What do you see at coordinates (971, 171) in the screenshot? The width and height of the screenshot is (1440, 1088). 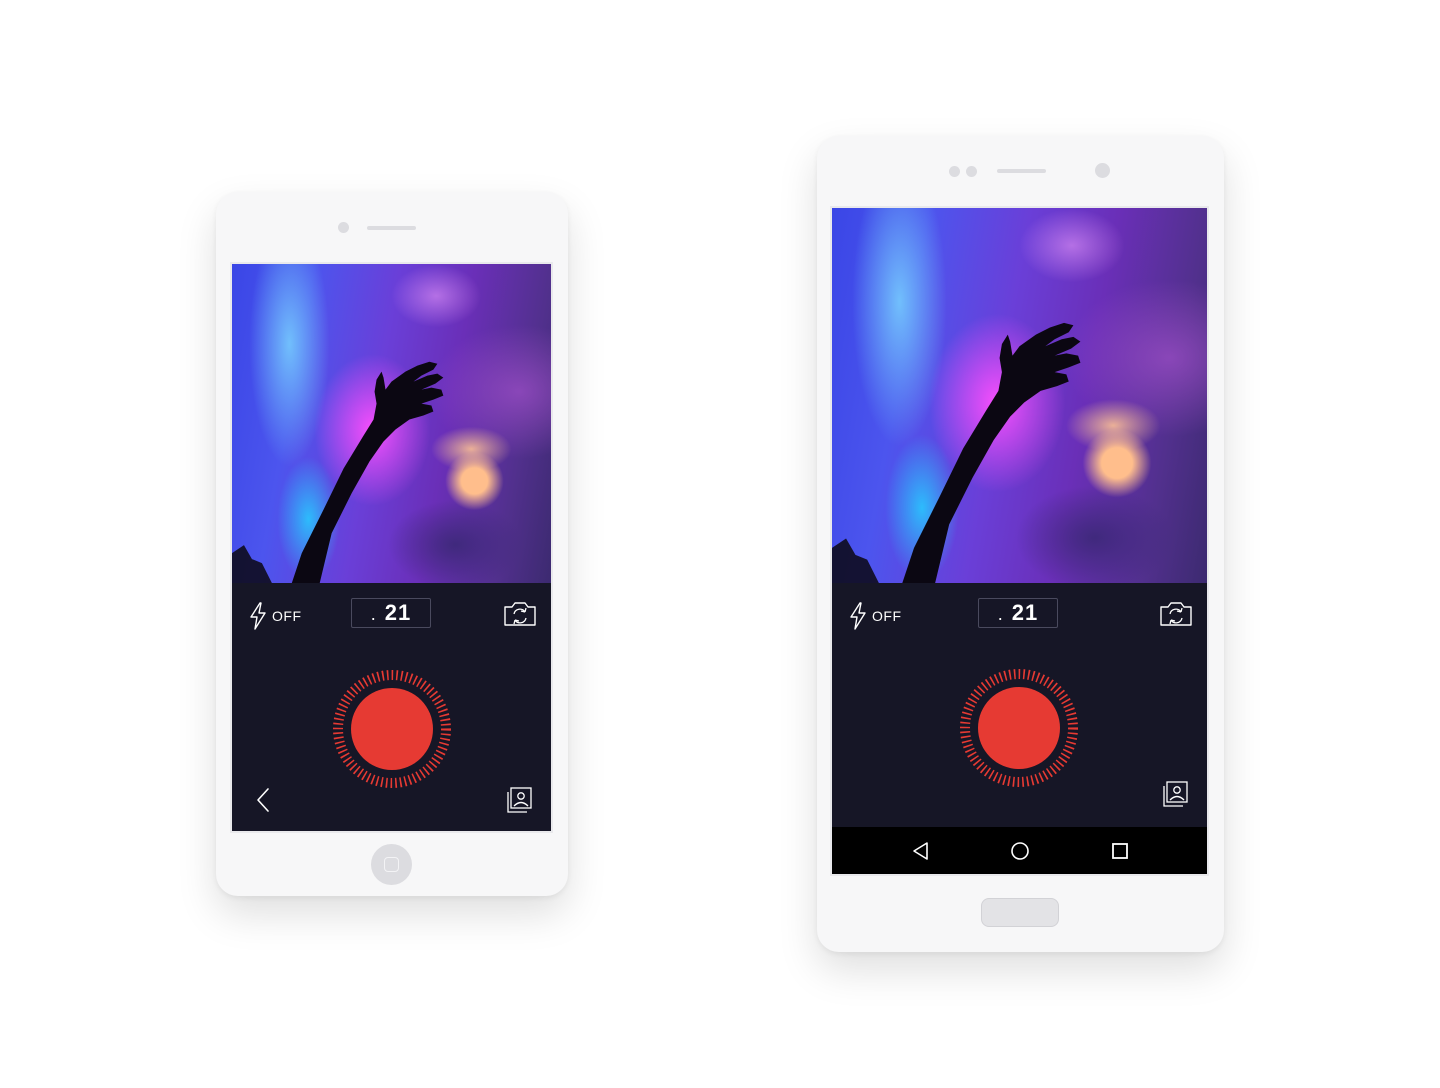 I see `light-sensor` at bounding box center [971, 171].